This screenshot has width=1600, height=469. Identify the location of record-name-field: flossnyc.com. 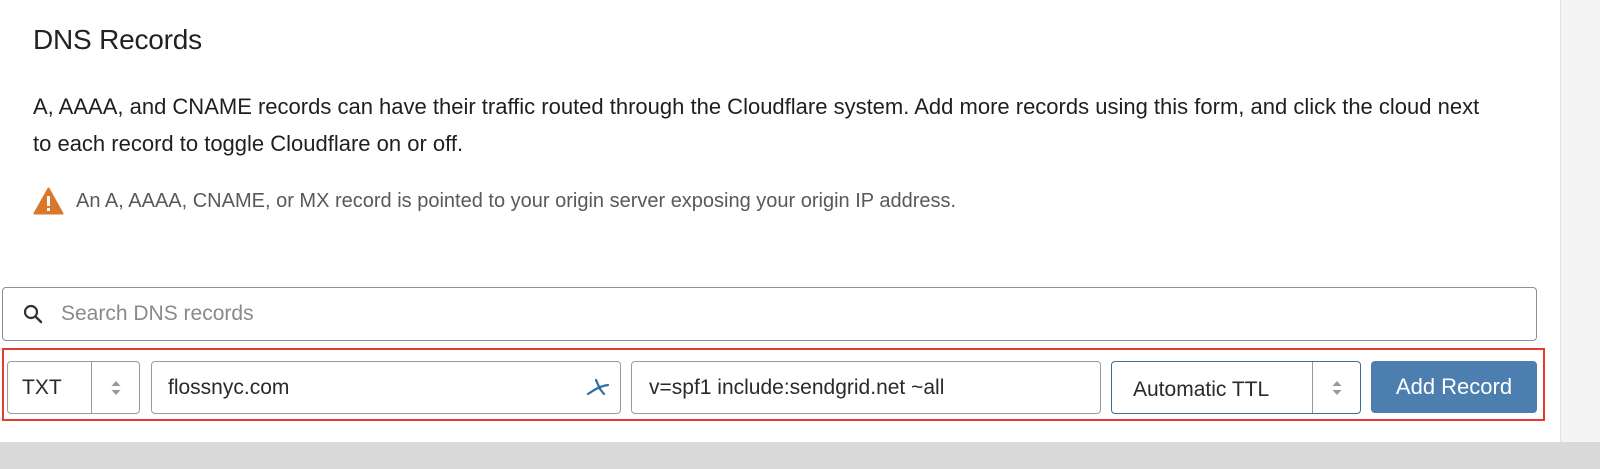
(386, 387).